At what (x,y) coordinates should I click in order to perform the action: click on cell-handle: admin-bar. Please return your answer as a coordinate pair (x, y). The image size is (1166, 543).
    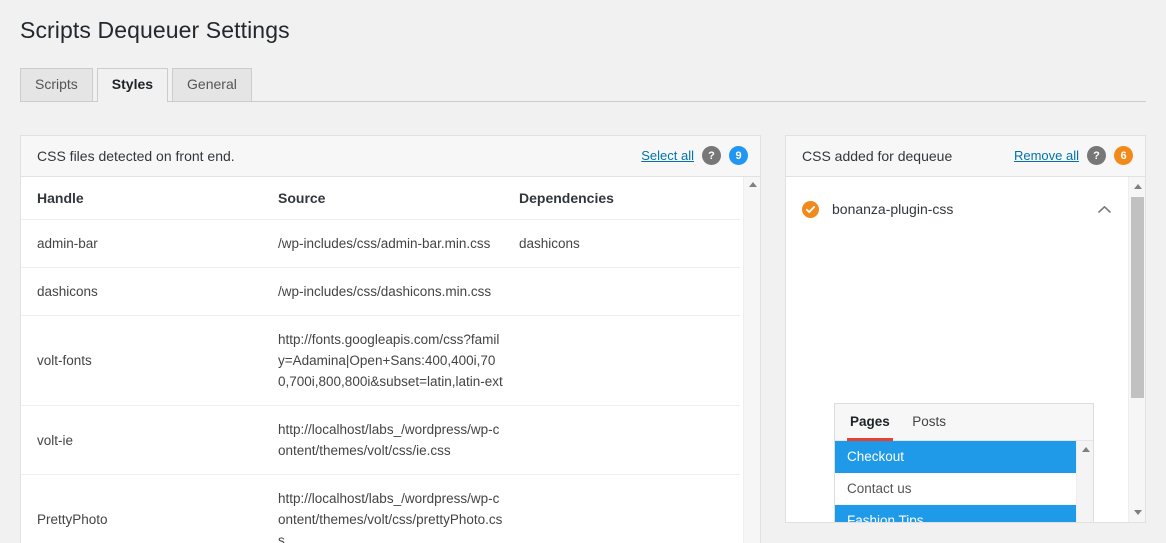
    Looking at the image, I should click on (141, 243).